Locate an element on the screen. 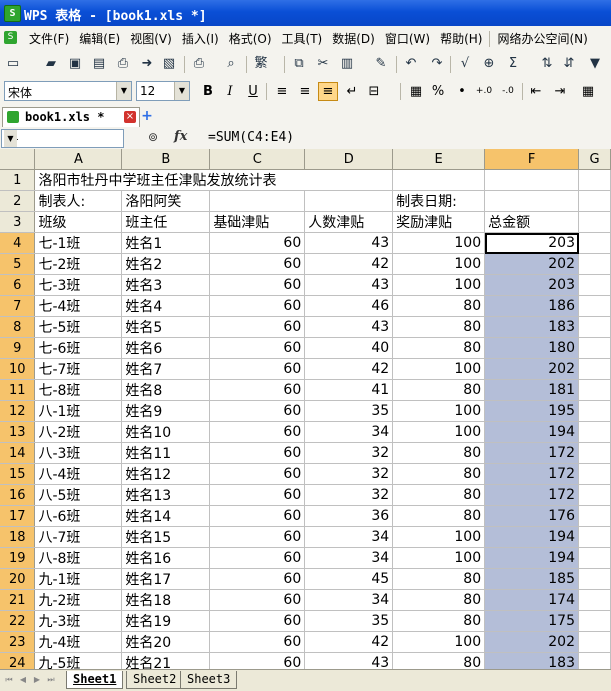 Image resolution: width=611 pixels, height=691 pixels. undo-icon: ↶ is located at coordinates (411, 64).